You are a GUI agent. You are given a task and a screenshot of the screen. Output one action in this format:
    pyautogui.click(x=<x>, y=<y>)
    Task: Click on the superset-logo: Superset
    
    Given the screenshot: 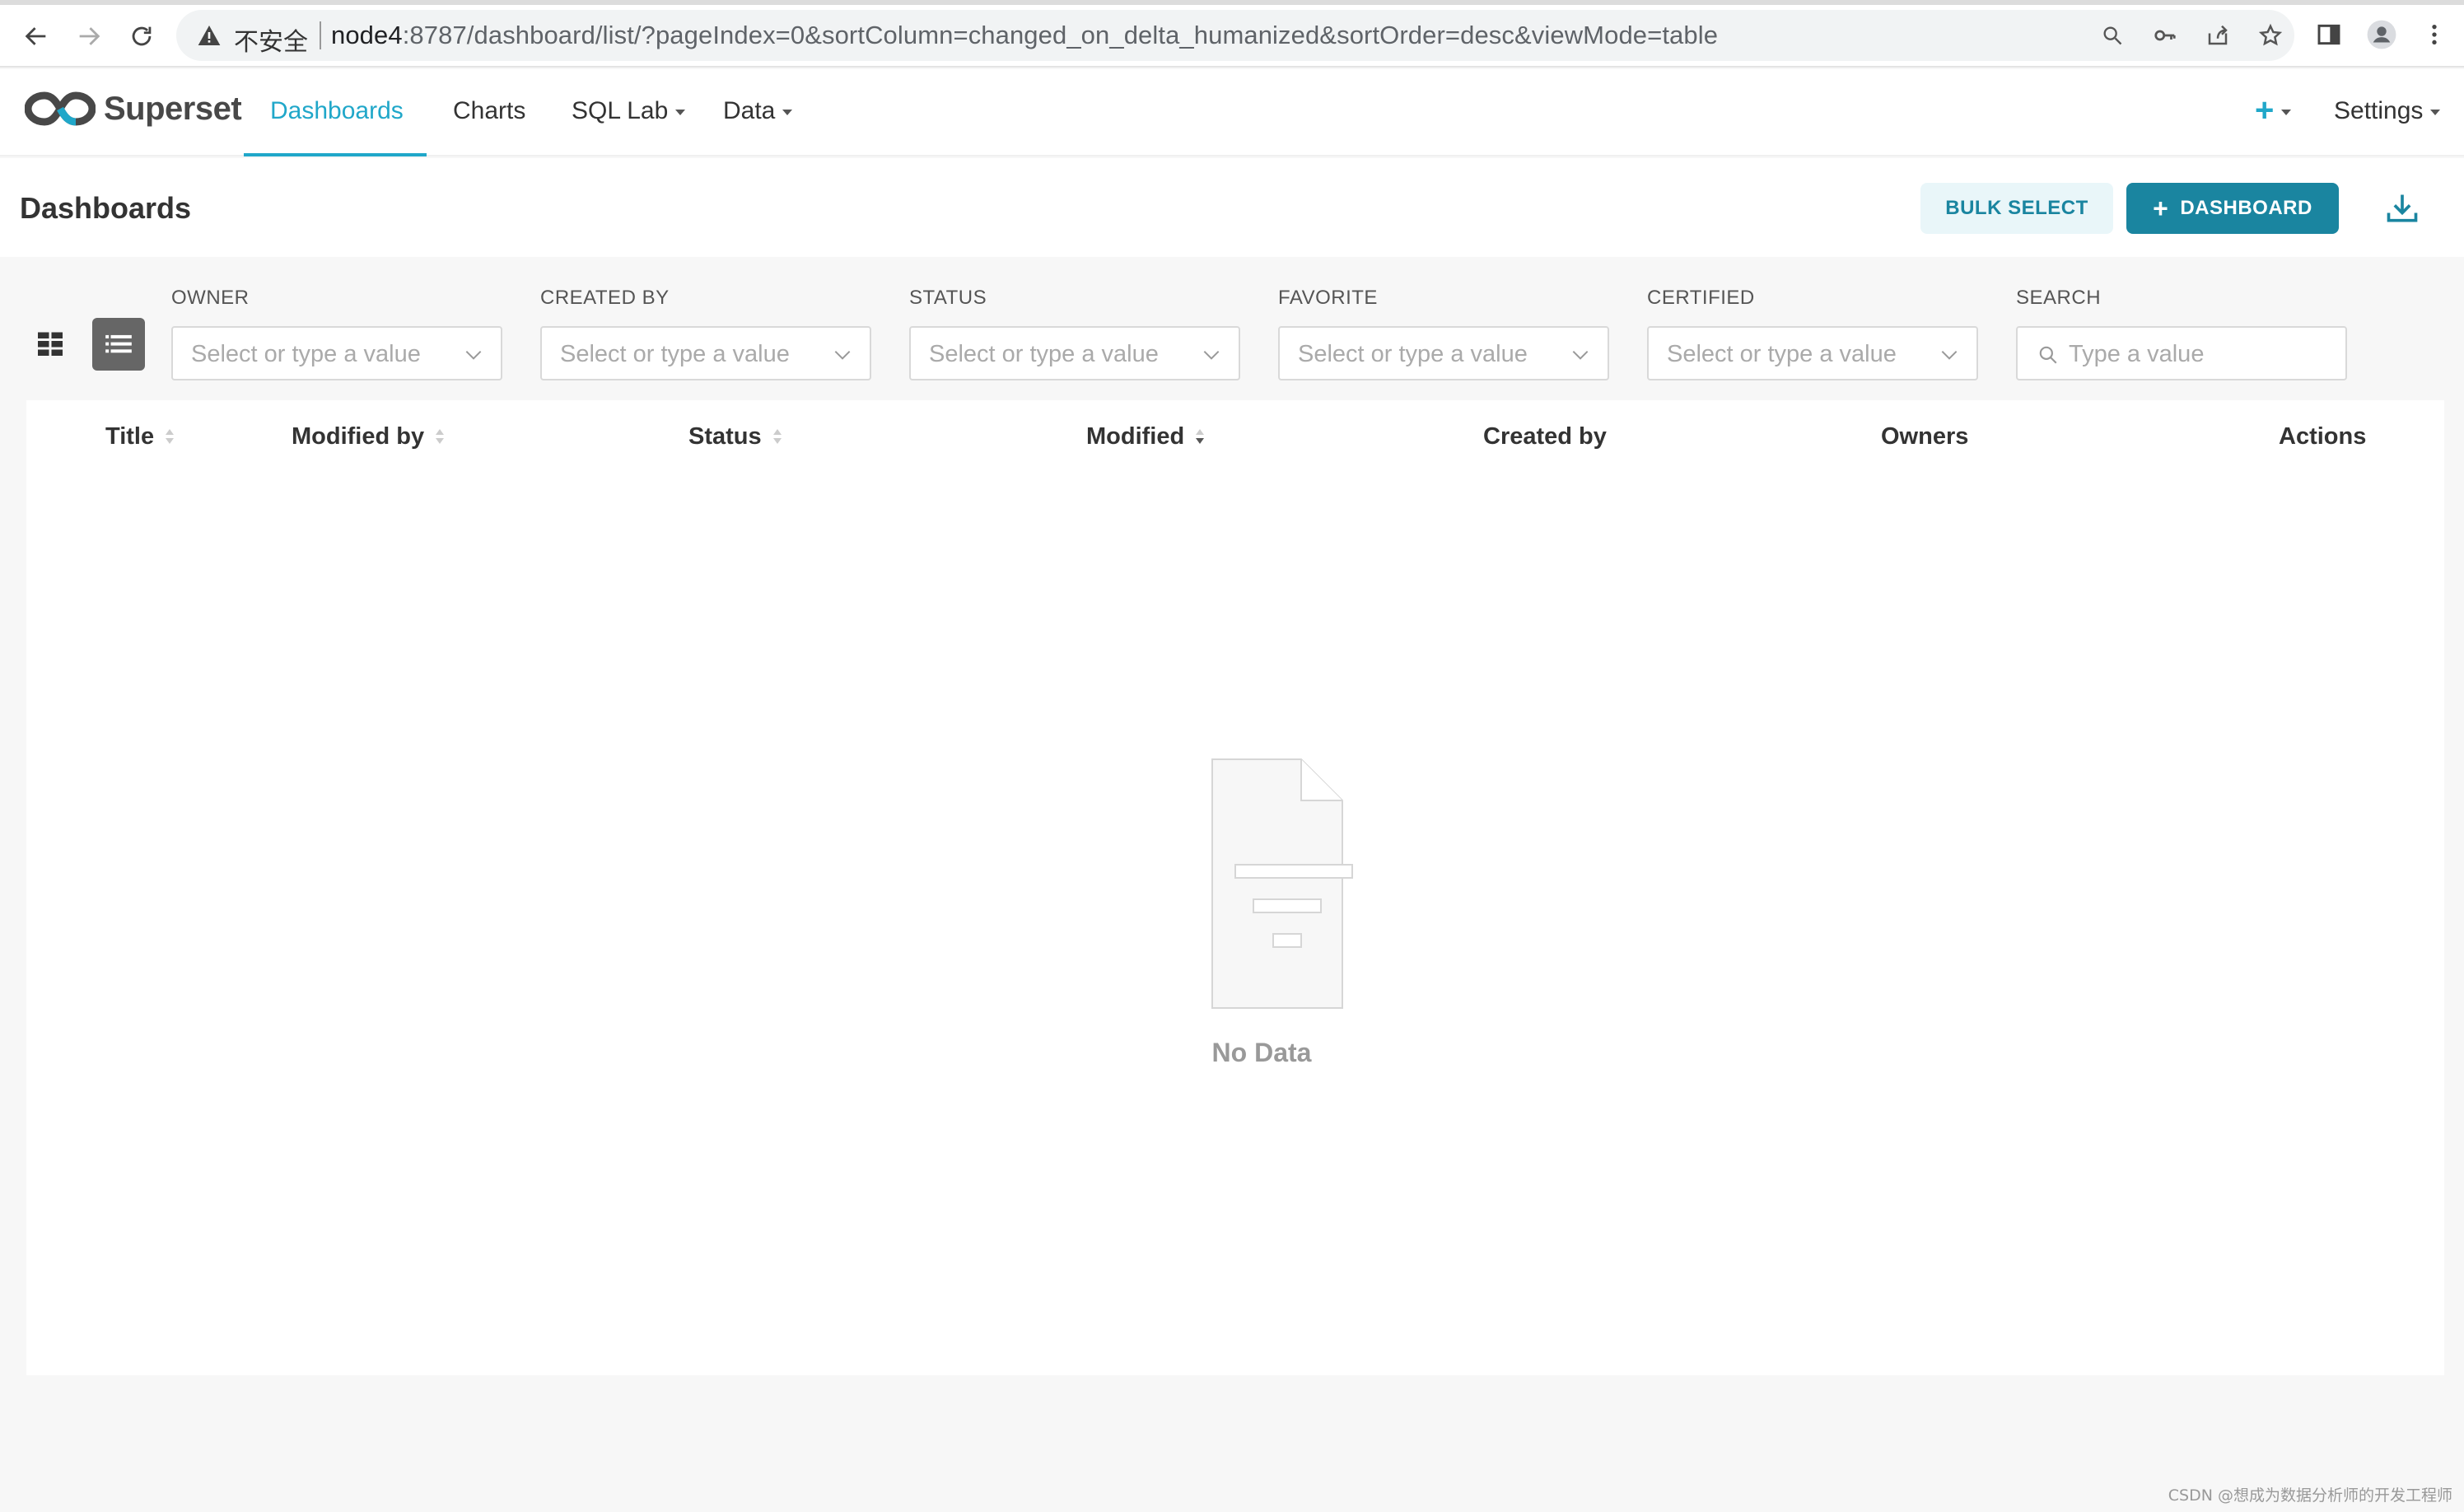 What is the action you would take?
    pyautogui.click(x=133, y=108)
    